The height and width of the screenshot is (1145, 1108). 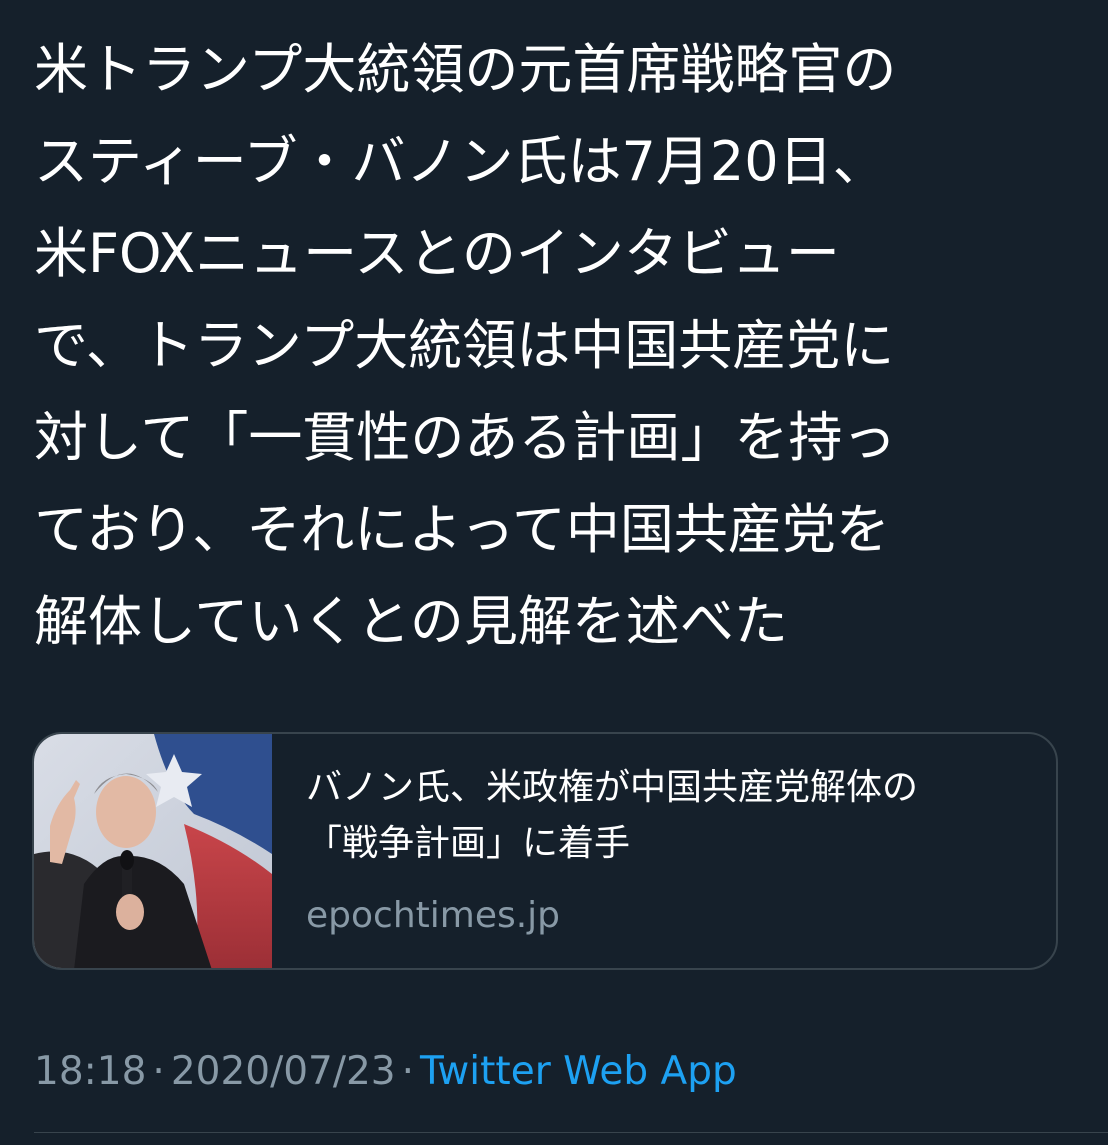 I want to click on card-thumbnail-image, so click(x=153, y=851).